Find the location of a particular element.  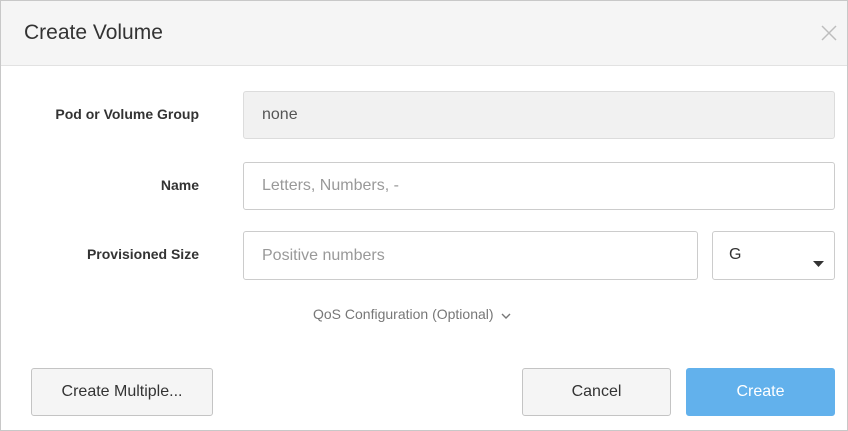

chevron-down-icon is located at coordinates (506, 315).